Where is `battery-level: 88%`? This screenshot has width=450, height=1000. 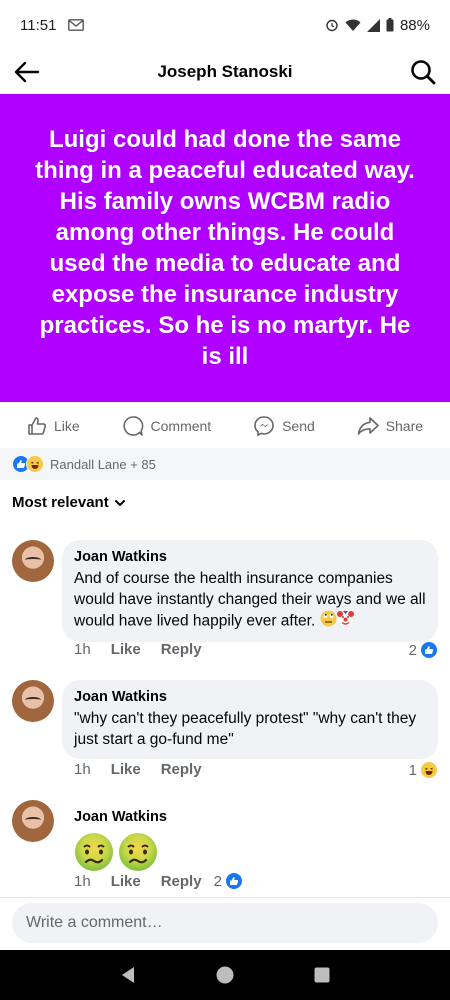
battery-level: 88% is located at coordinates (414, 25).